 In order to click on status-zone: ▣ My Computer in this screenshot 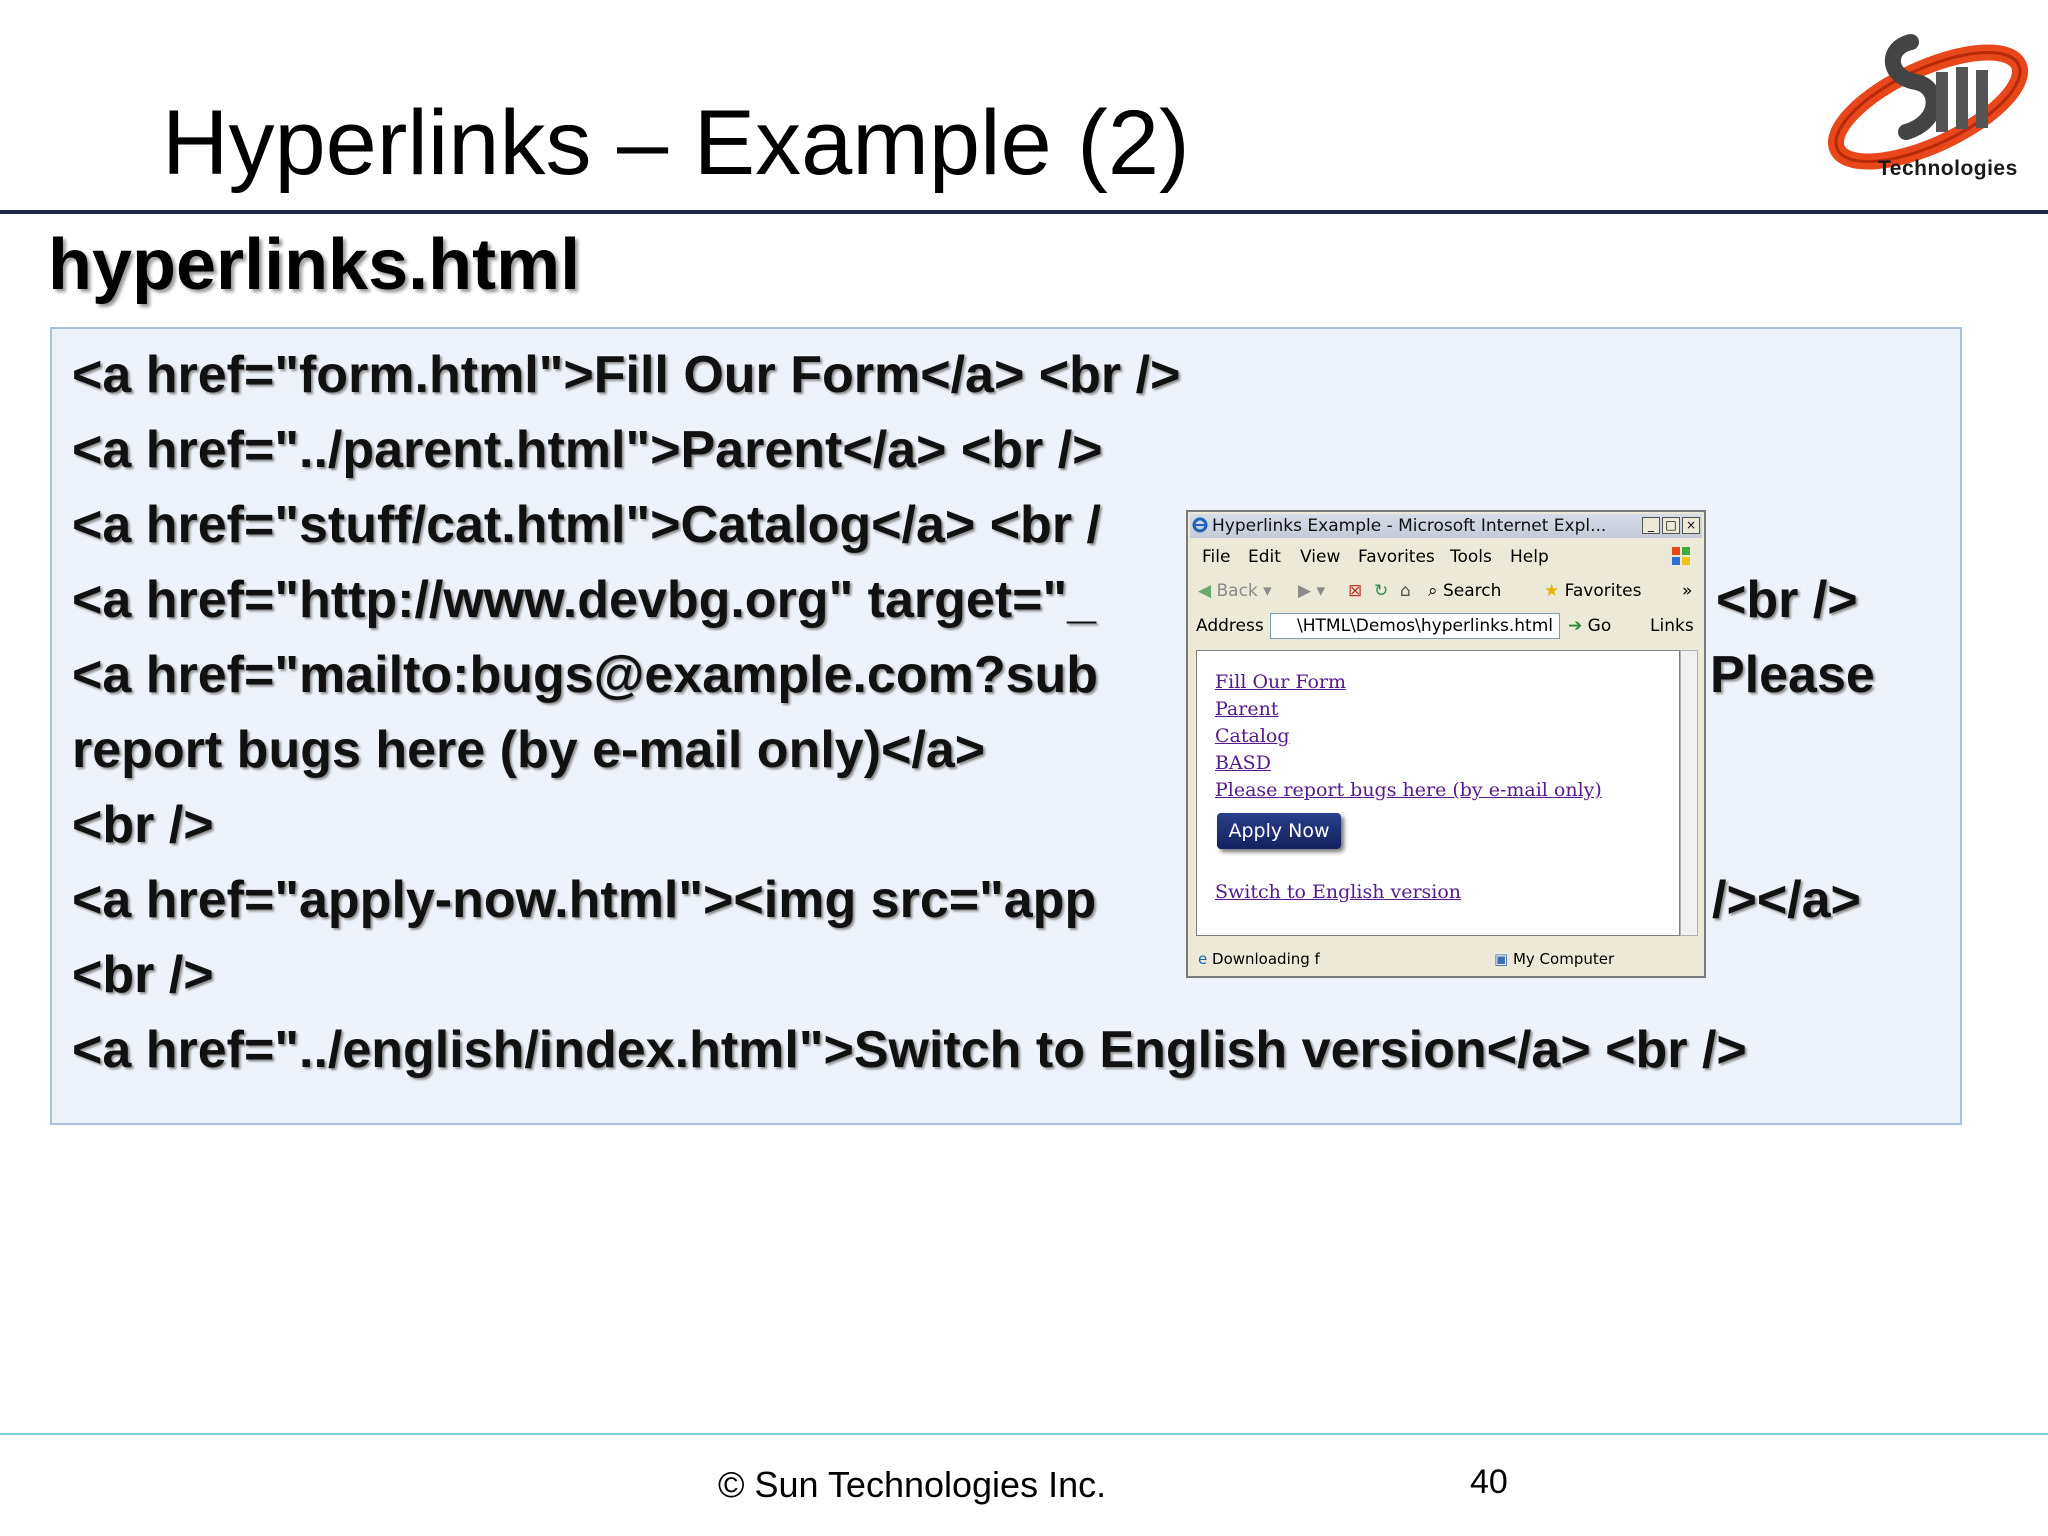, I will do `click(1554, 959)`.